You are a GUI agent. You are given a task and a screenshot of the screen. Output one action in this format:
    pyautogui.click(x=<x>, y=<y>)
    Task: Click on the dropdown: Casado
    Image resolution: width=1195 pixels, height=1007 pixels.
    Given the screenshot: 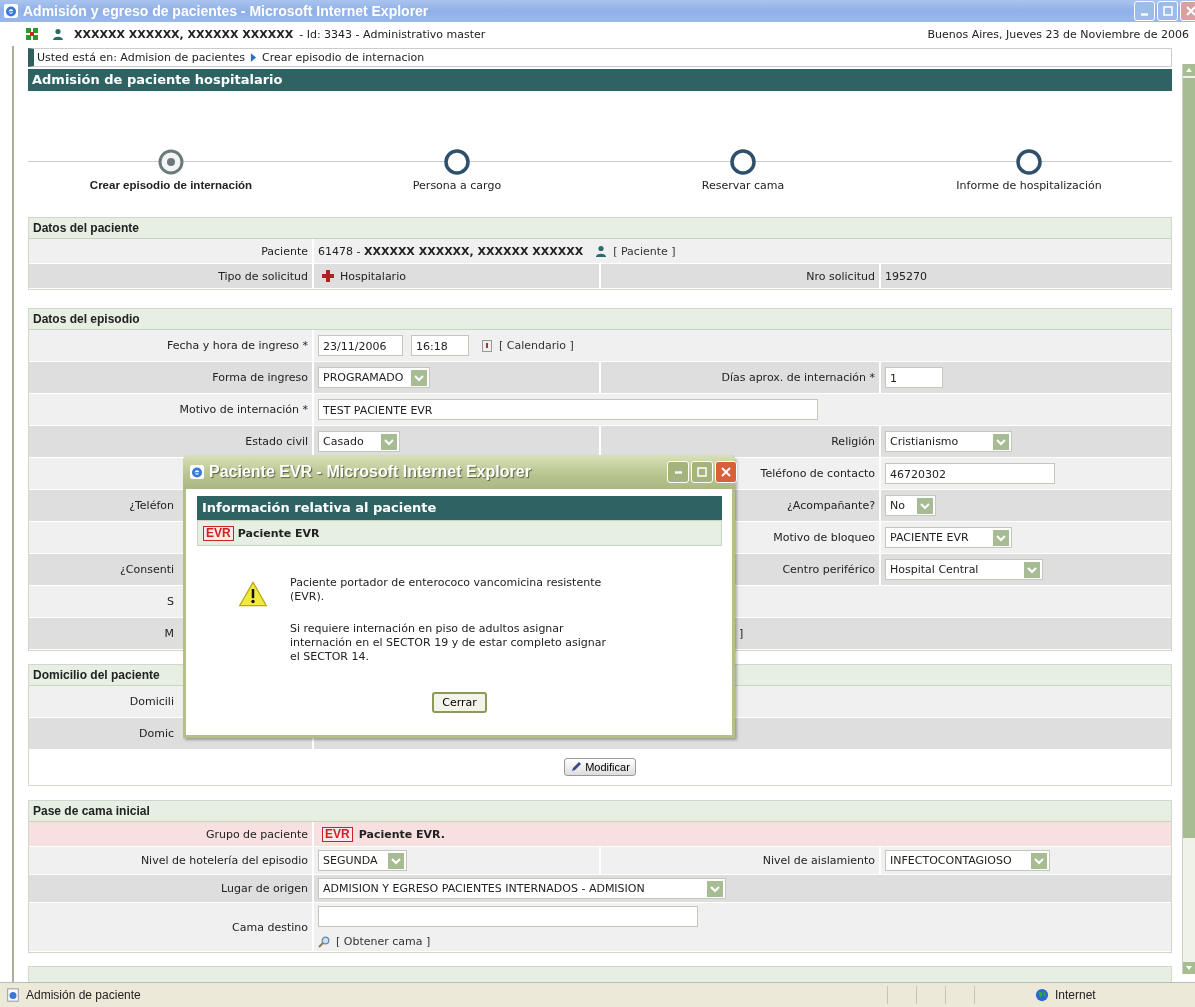 What is the action you would take?
    pyautogui.click(x=359, y=441)
    